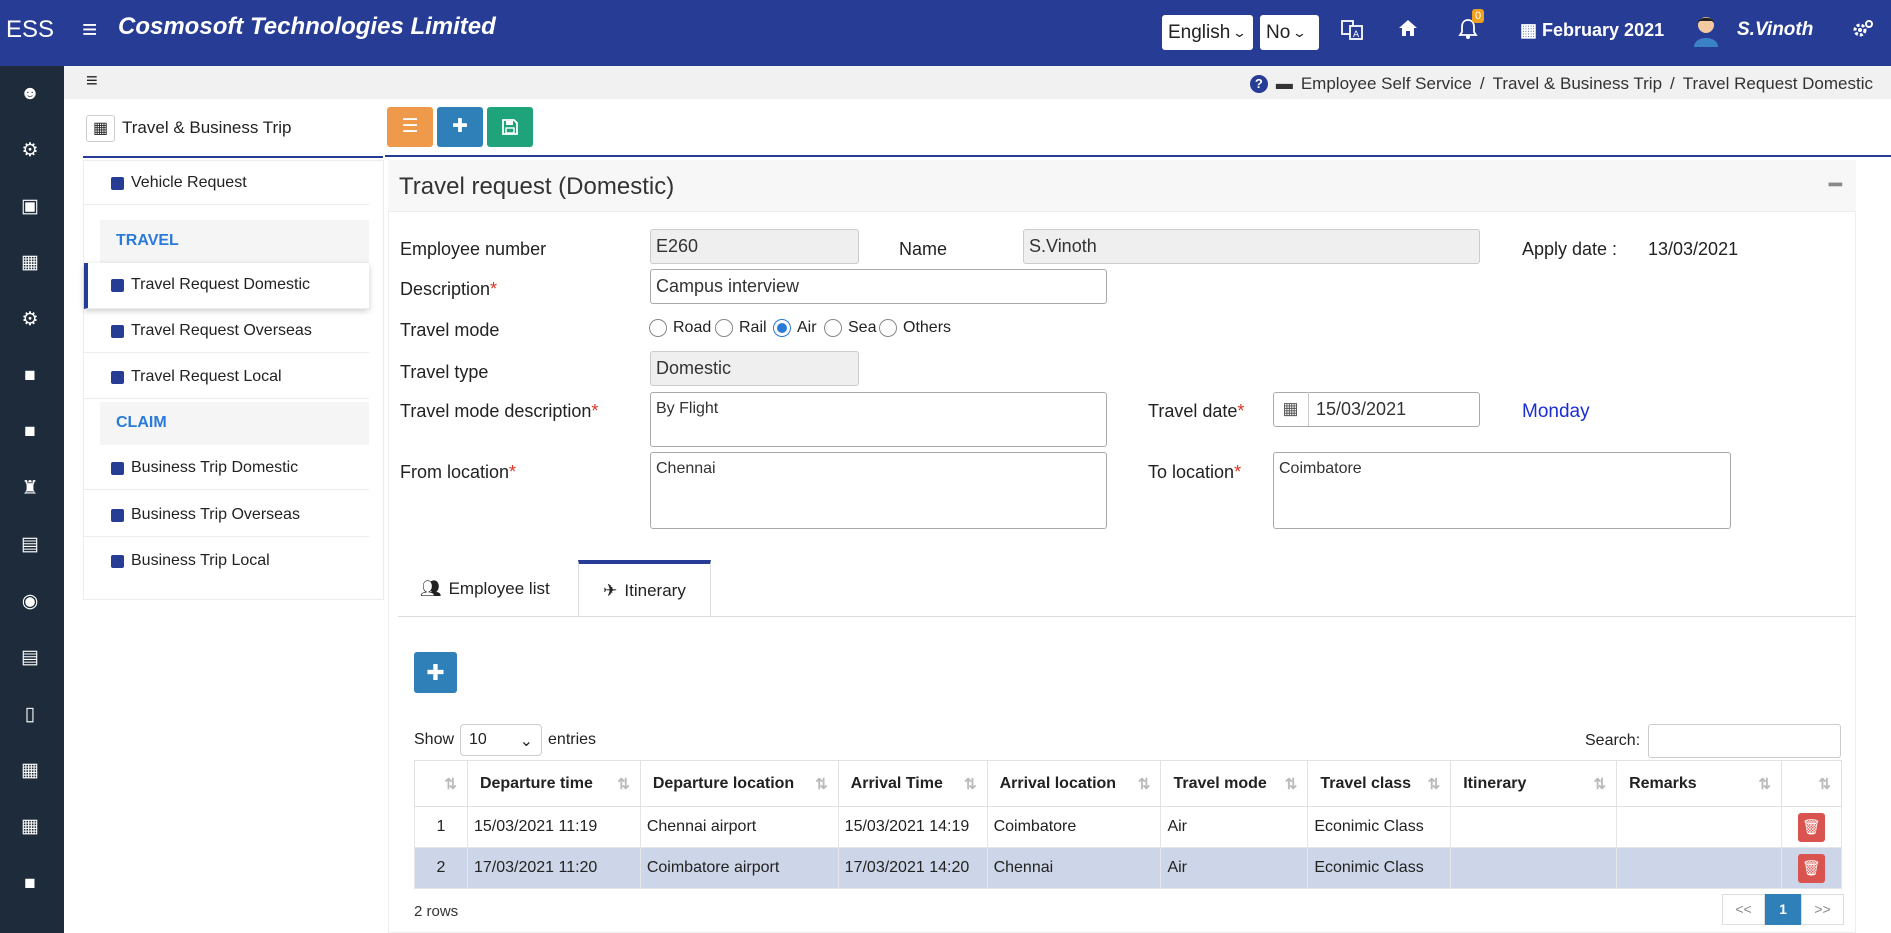 Image resolution: width=1891 pixels, height=933 pixels. What do you see at coordinates (1379, 783) in the screenshot?
I see `column-header: Travel class ⇅` at bounding box center [1379, 783].